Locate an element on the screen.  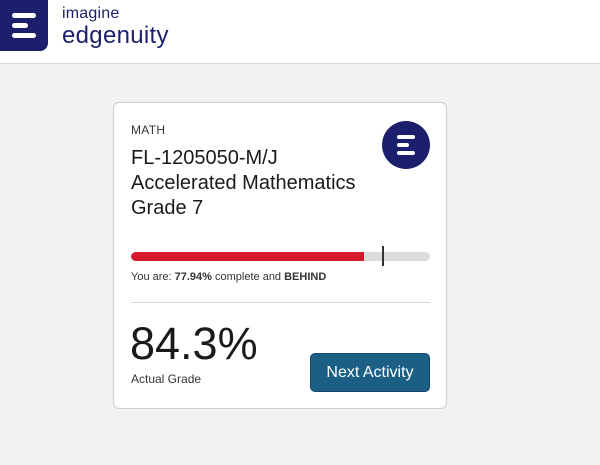
progress-status: You are: 77.94% complete and BEHIND is located at coordinates (228, 277).